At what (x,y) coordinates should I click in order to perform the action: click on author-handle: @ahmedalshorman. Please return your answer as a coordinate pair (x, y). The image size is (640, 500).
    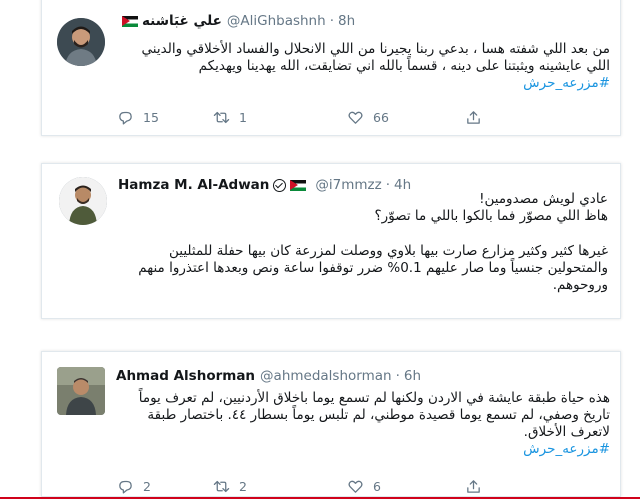
    Looking at the image, I should click on (326, 376).